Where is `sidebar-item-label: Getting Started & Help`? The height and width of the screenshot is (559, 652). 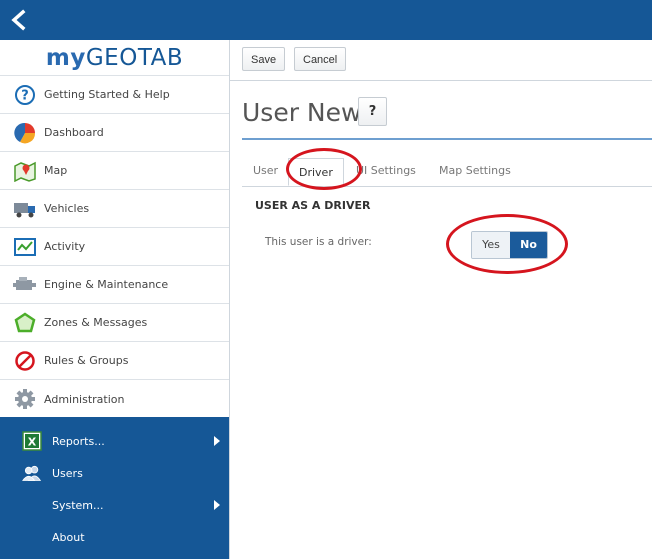
sidebar-item-label: Getting Started & Help is located at coordinates (107, 94).